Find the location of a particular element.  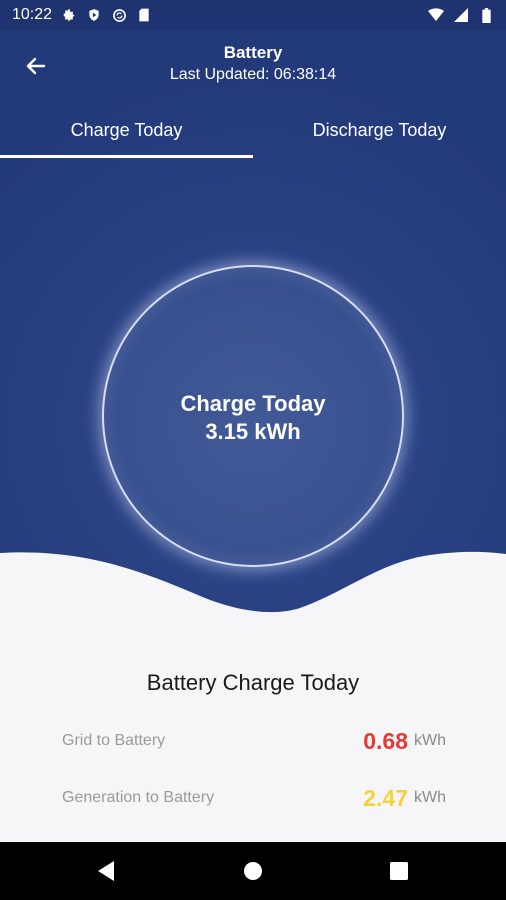

sd-card-icon is located at coordinates (144, 15).